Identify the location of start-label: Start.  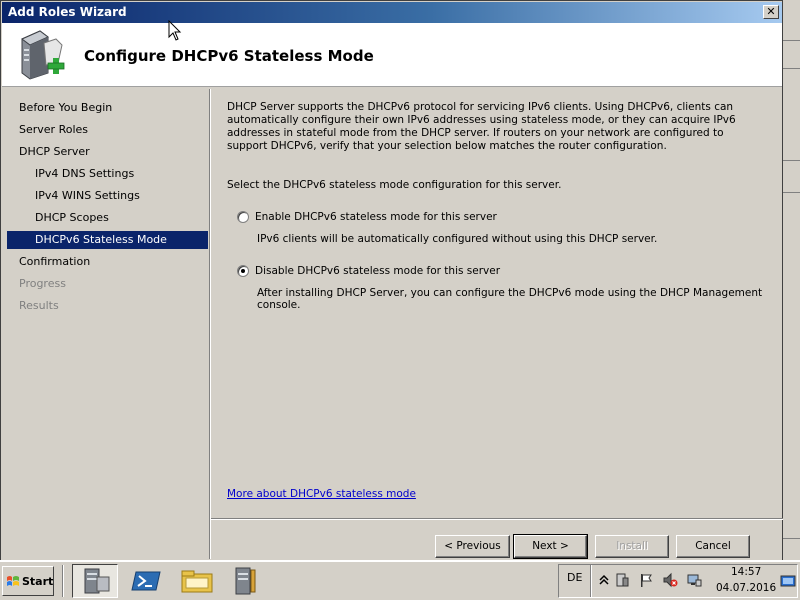
(38, 581).